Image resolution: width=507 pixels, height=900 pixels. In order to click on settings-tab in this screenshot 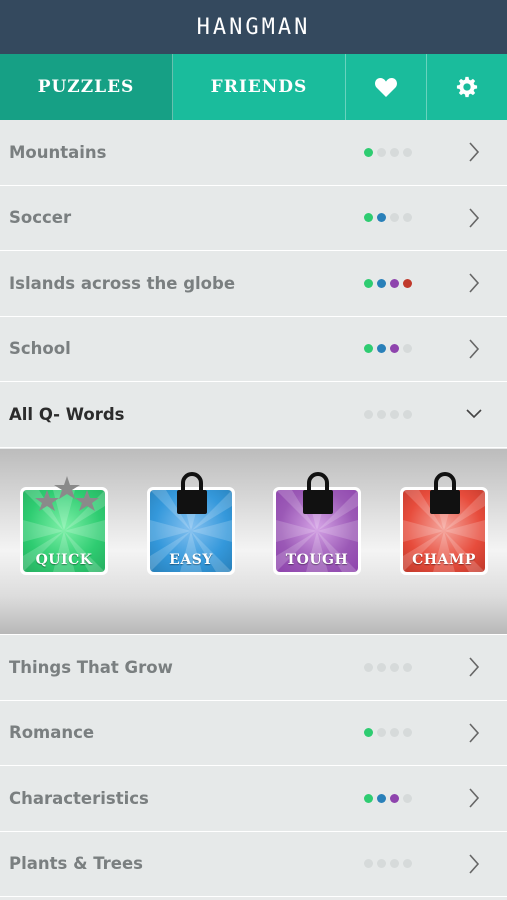, I will do `click(467, 87)`.